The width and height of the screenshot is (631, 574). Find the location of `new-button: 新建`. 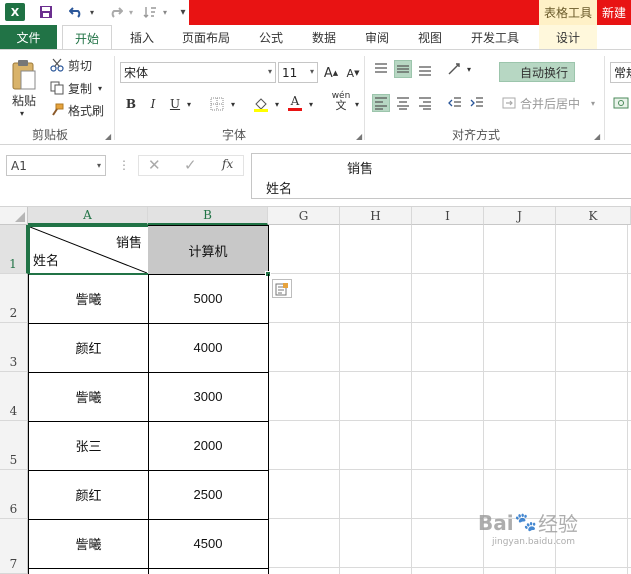

new-button: 新建 is located at coordinates (614, 12).